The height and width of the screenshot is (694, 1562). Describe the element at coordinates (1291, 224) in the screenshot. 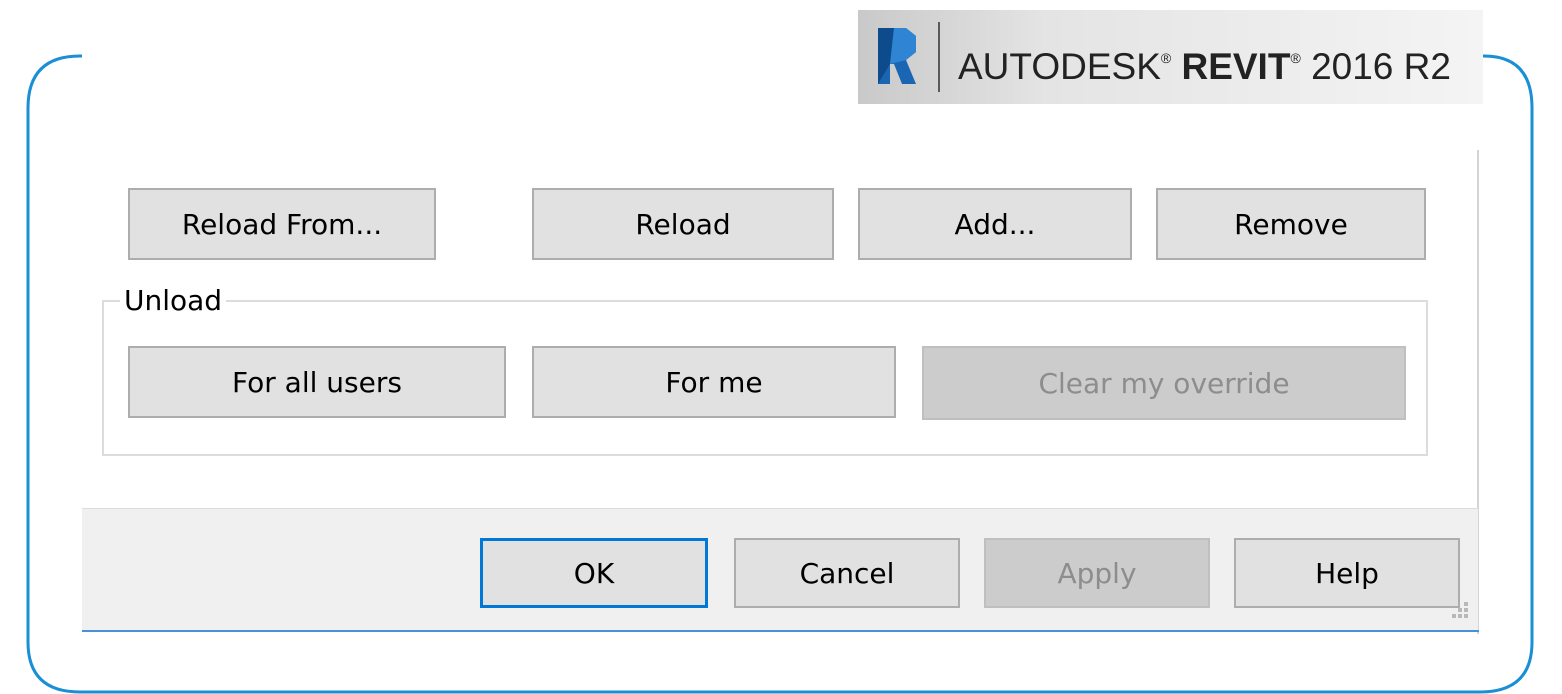

I see `remove-button: Remove` at that location.